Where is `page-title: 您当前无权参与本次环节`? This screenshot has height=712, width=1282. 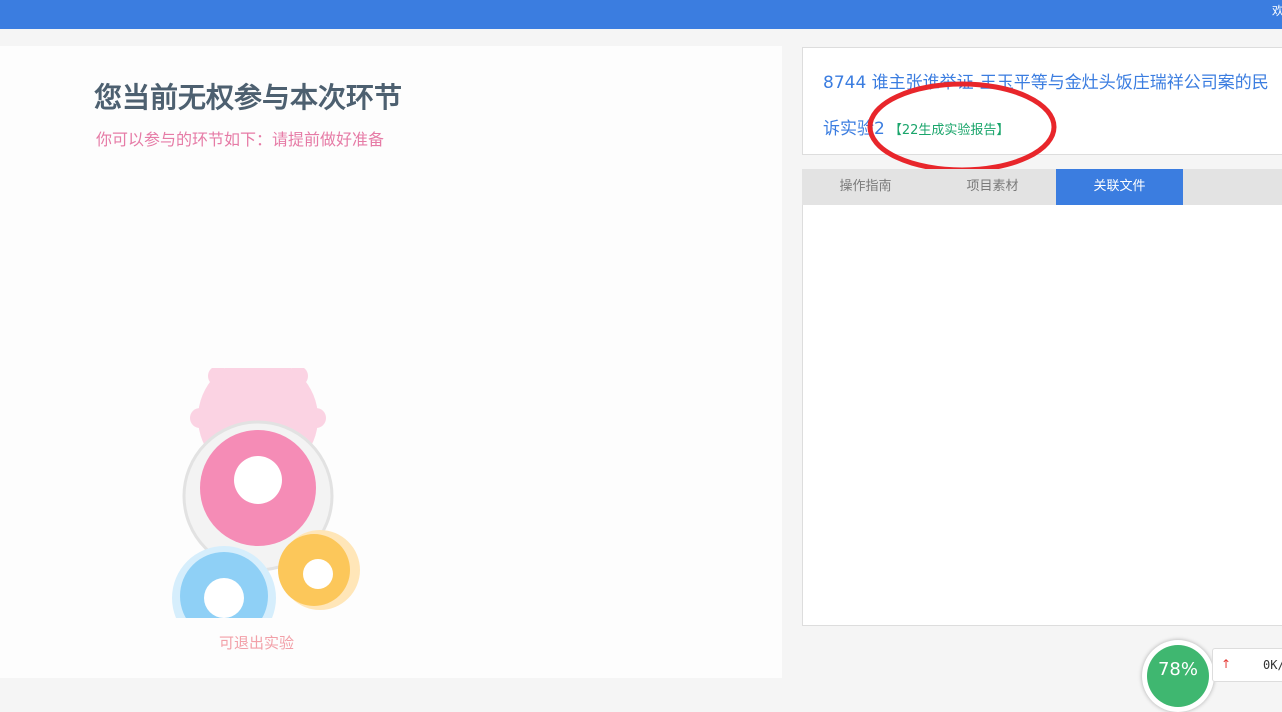 page-title: 您当前无权参与本次环节 is located at coordinates (248, 97).